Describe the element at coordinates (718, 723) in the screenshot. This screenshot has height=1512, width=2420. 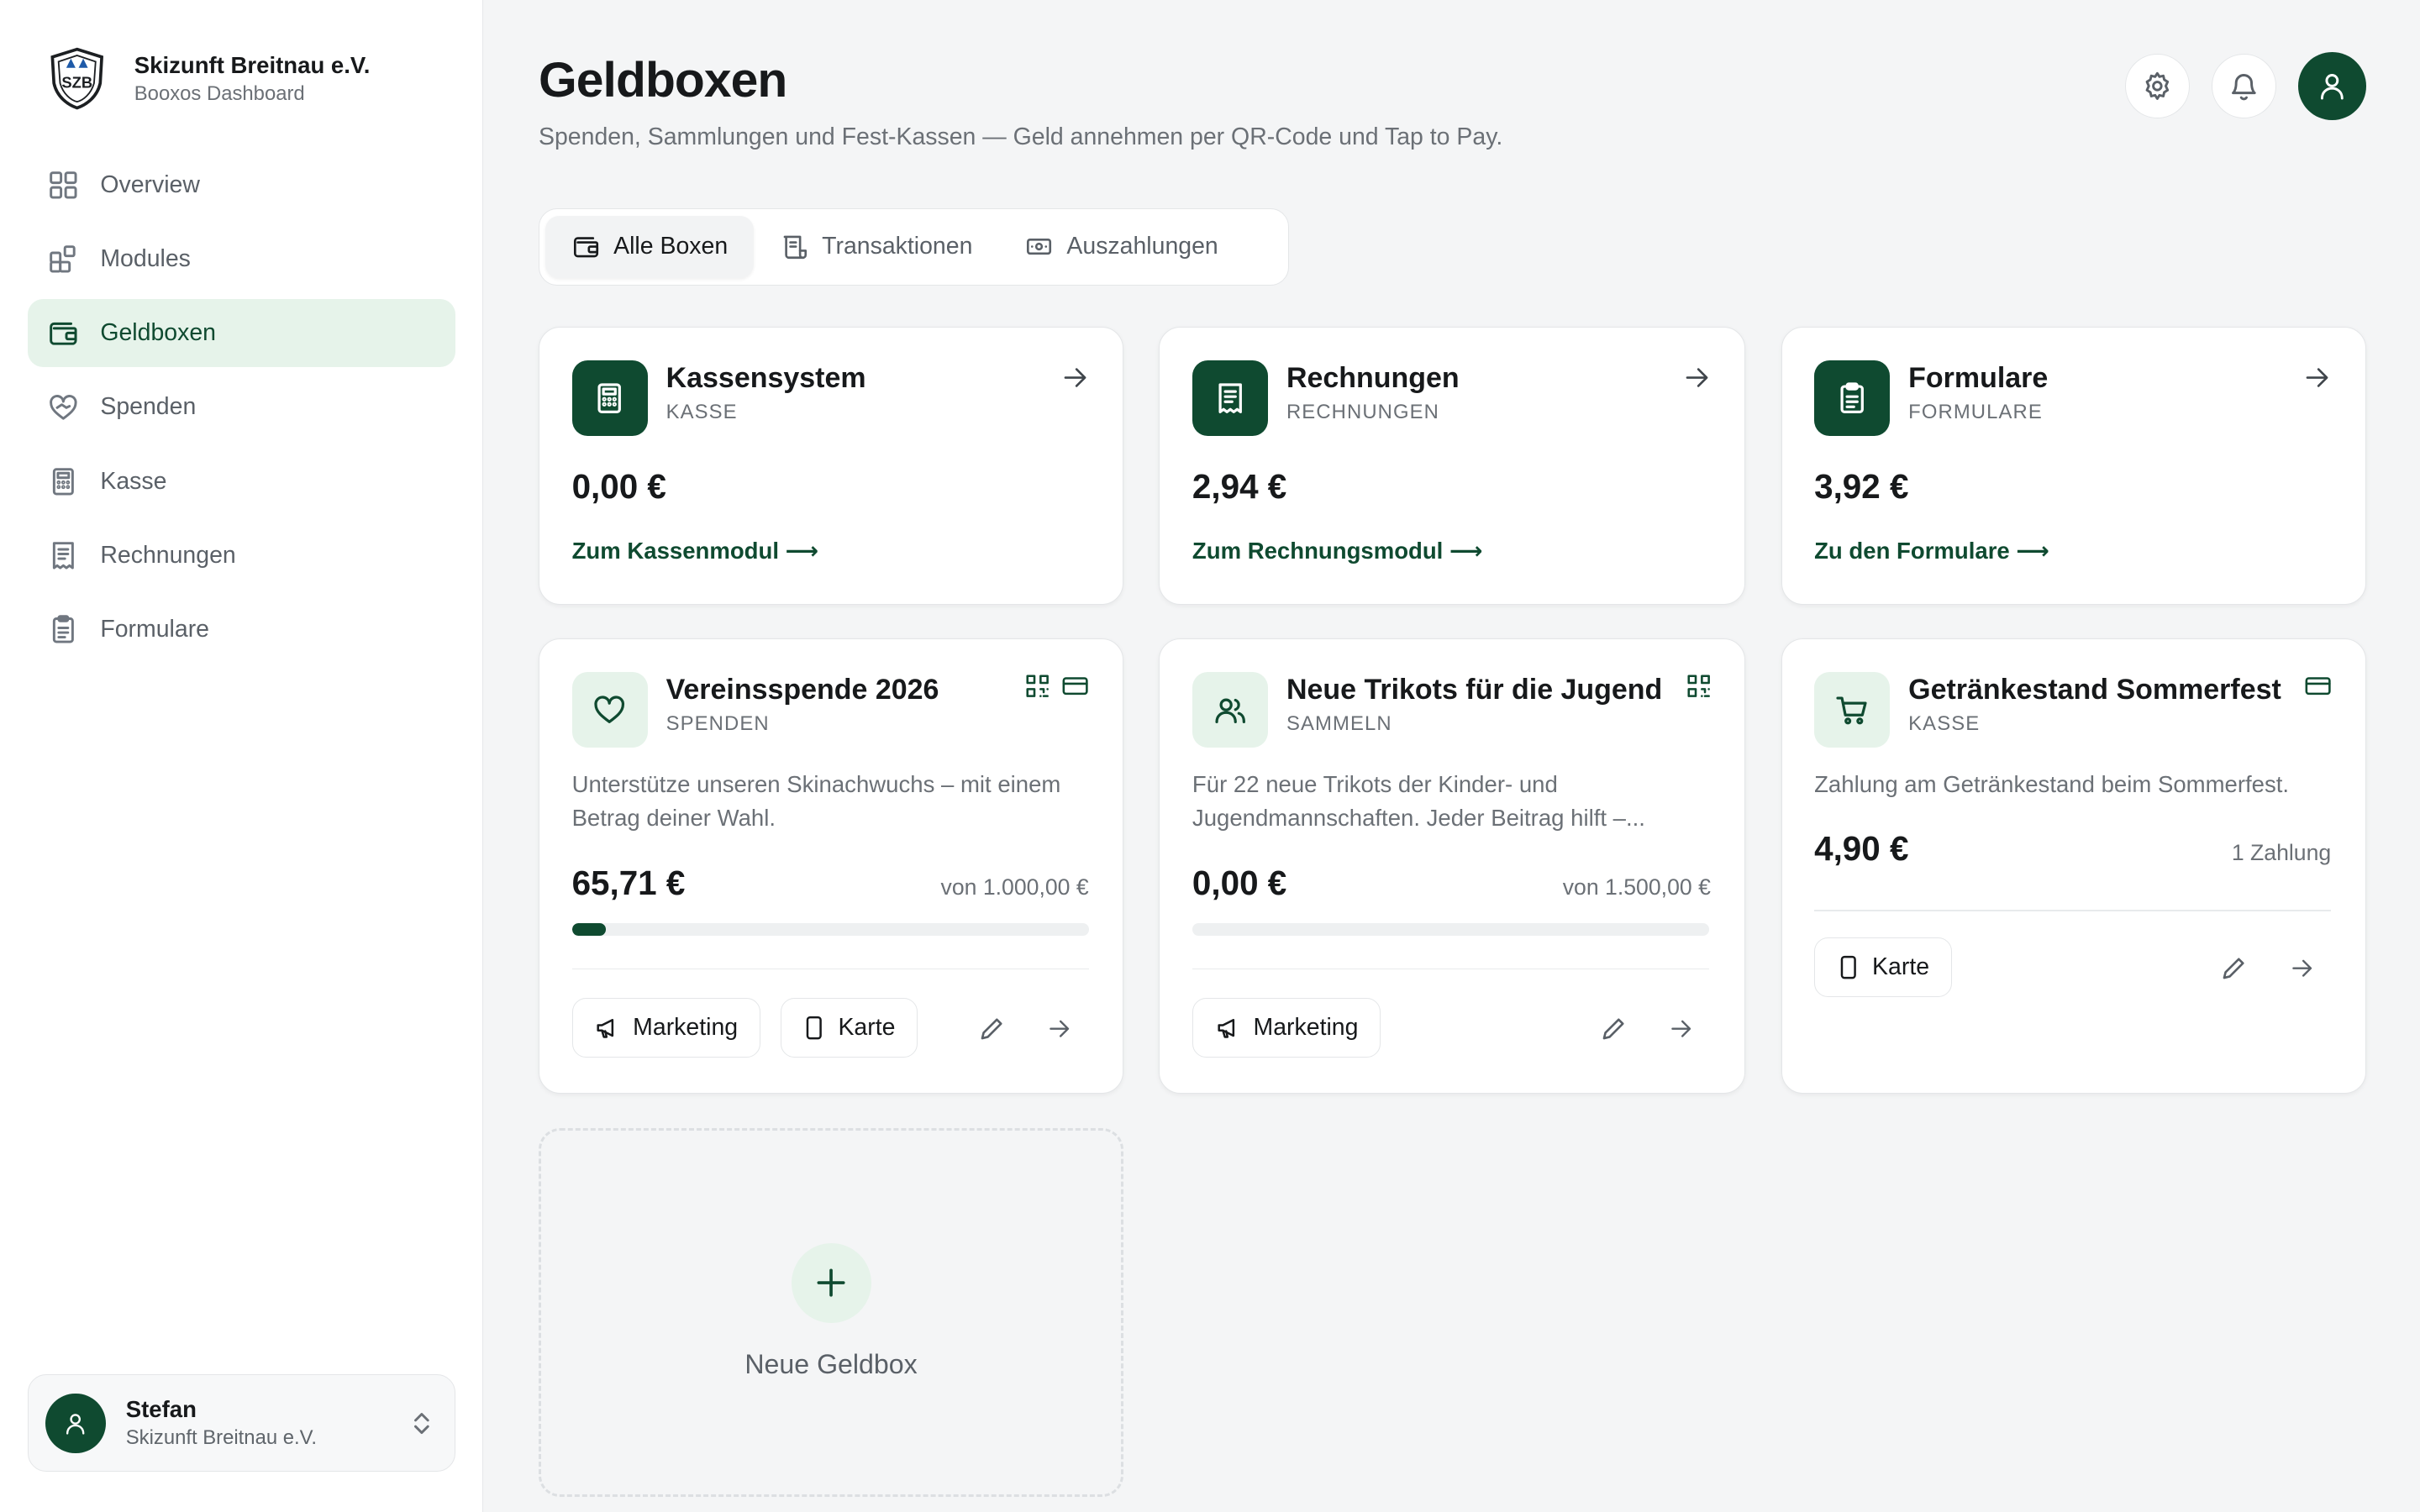
I see `card-category: SPENDEN` at that location.